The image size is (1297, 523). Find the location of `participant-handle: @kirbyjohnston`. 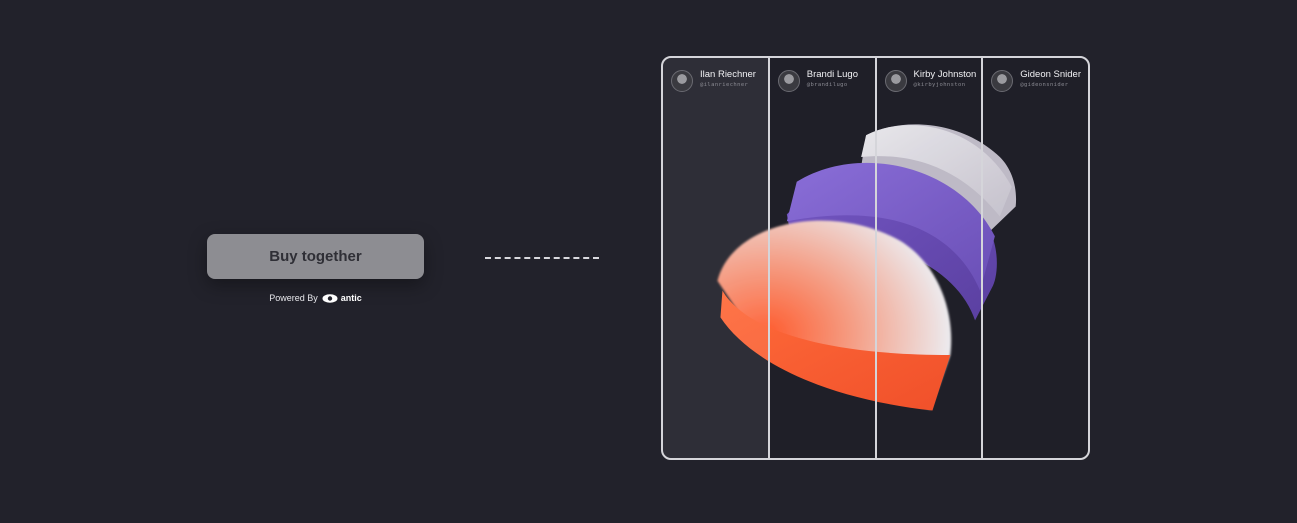

participant-handle: @kirbyjohnston is located at coordinates (939, 84).